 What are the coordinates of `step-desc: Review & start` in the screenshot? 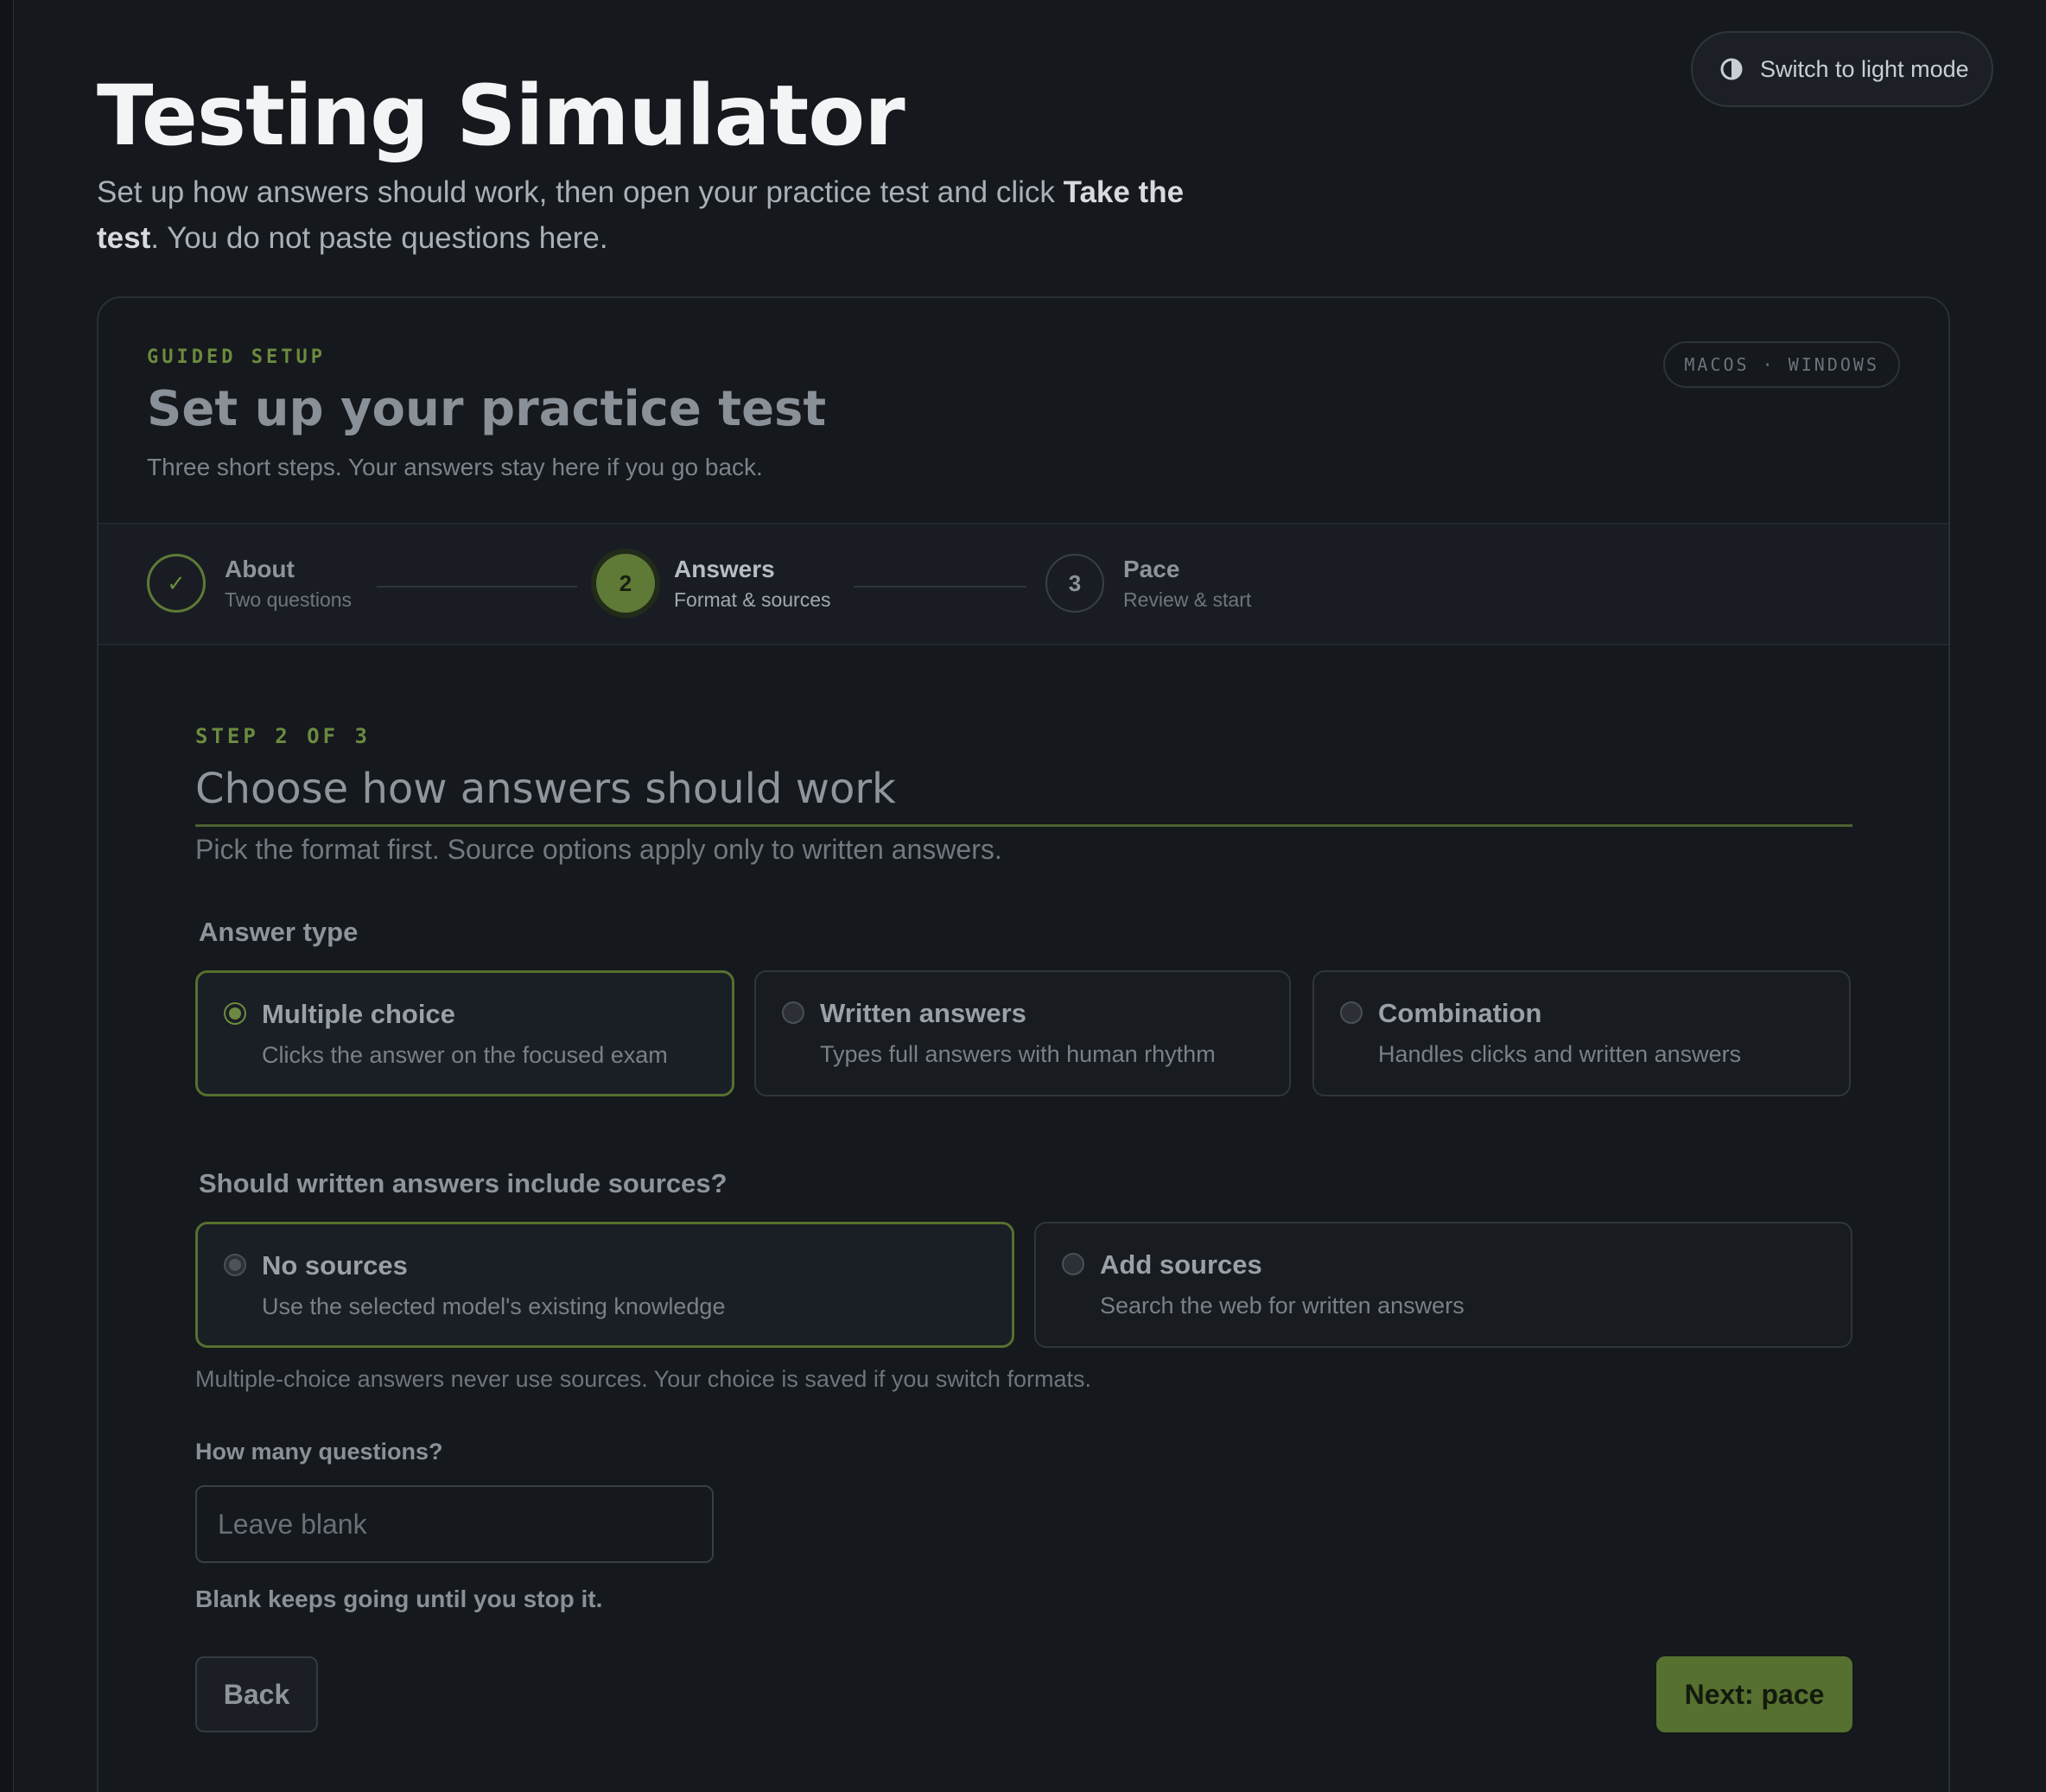 It's located at (1187, 599).